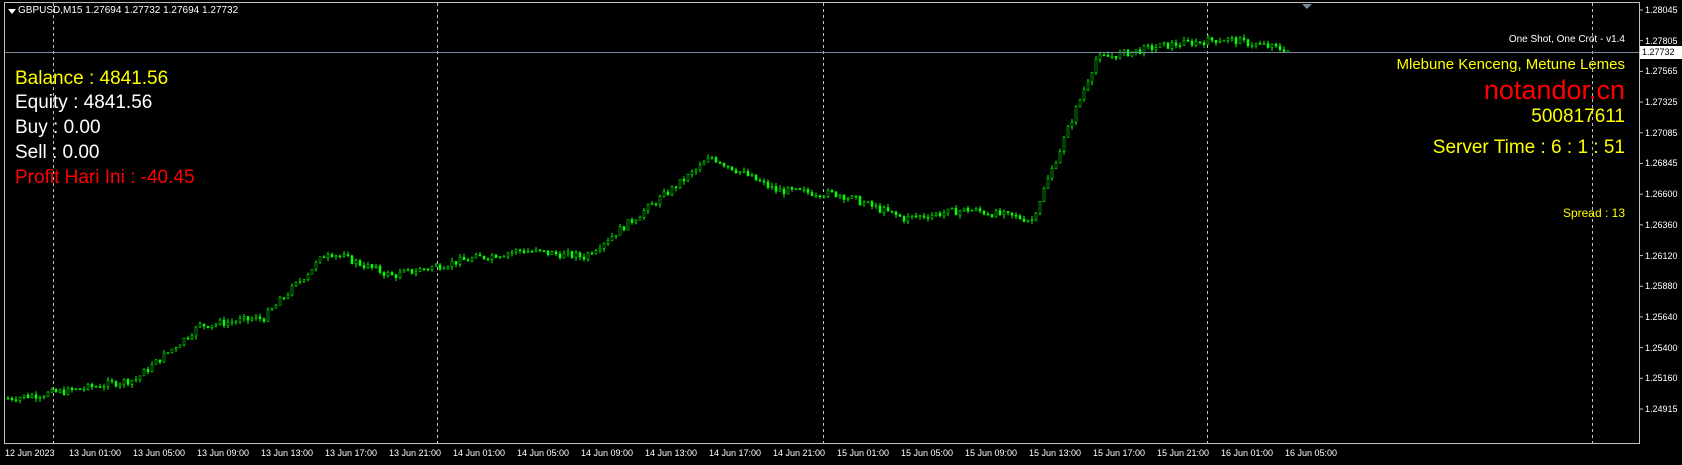 Image resolution: width=1682 pixels, height=465 pixels. I want to click on time-tick-label: 15 Jun 13:00, so click(1055, 453).